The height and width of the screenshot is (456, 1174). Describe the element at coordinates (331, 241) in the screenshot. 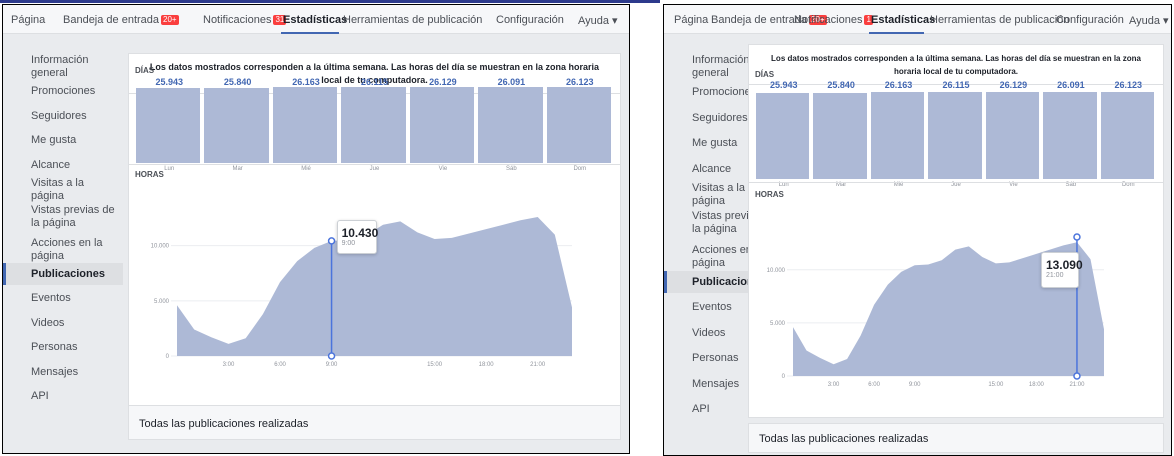

I see `hover-point-marker` at that location.